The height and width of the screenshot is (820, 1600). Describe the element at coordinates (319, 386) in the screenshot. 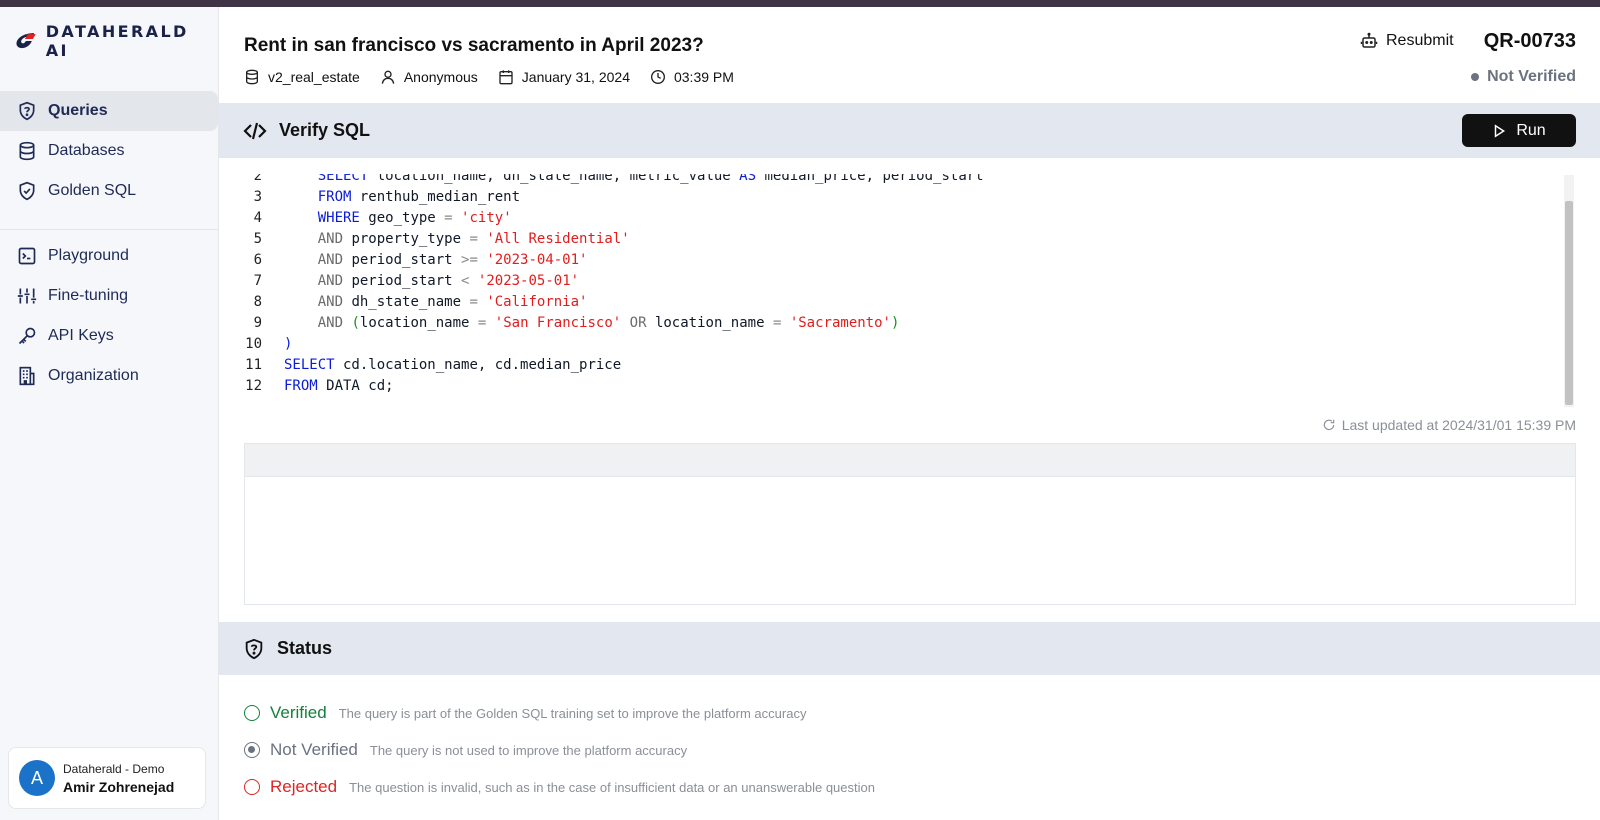

I see `code-line: 12 FROM DATA cd;` at that location.